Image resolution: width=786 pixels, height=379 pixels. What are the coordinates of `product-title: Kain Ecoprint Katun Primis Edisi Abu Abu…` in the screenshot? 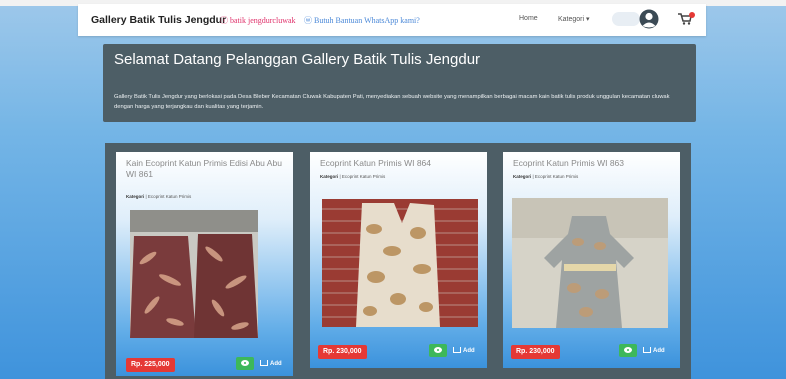 It's located at (205, 169).